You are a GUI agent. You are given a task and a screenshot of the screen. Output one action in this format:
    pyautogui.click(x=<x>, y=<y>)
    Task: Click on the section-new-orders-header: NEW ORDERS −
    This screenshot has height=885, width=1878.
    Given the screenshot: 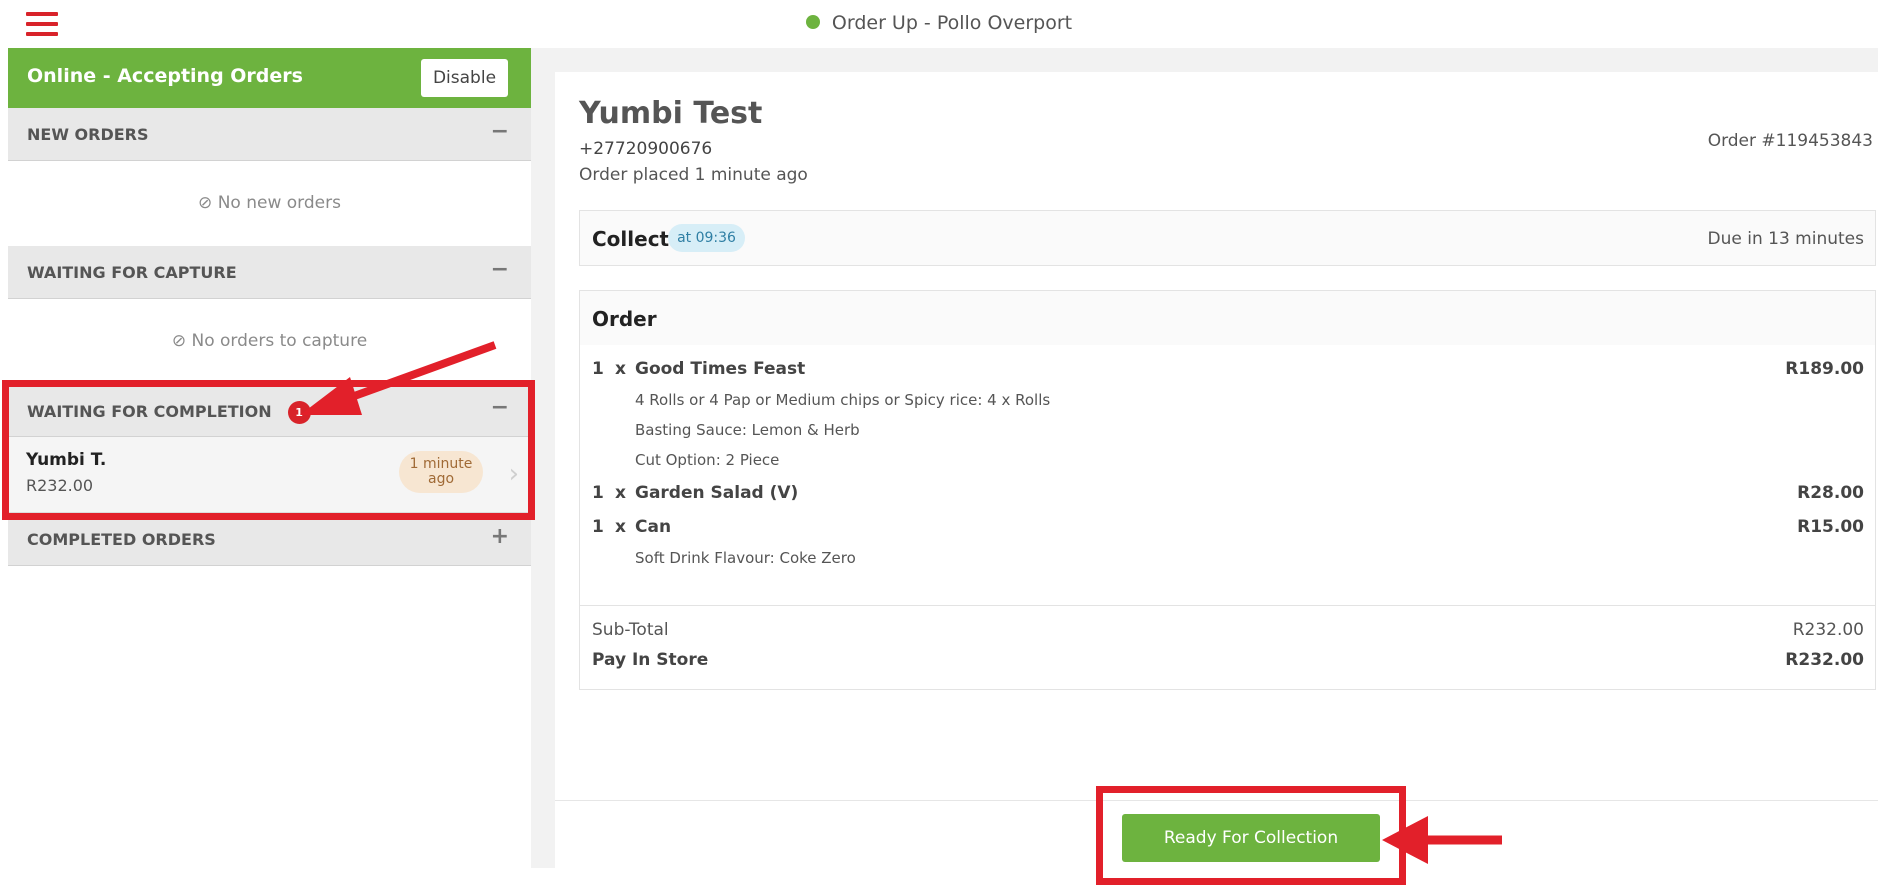 What is the action you would take?
    pyautogui.click(x=269, y=134)
    